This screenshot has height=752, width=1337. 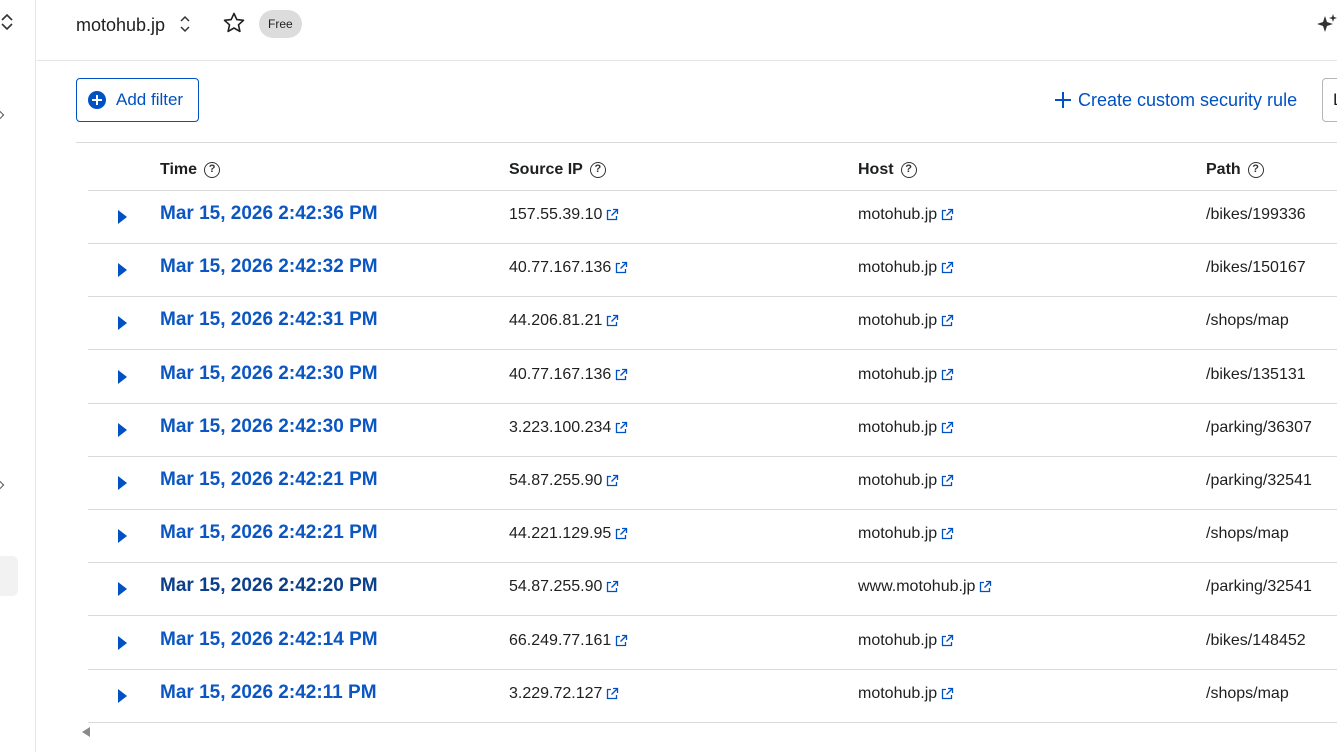 I want to click on path-value: /bikes/148452, so click(x=1256, y=640).